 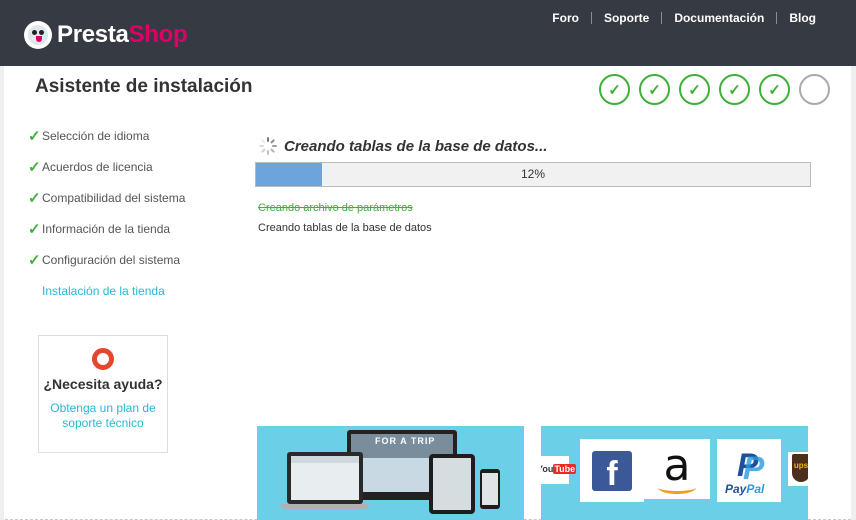 What do you see at coordinates (144, 86) in the screenshot?
I see `page-title: Asistente de instalación` at bounding box center [144, 86].